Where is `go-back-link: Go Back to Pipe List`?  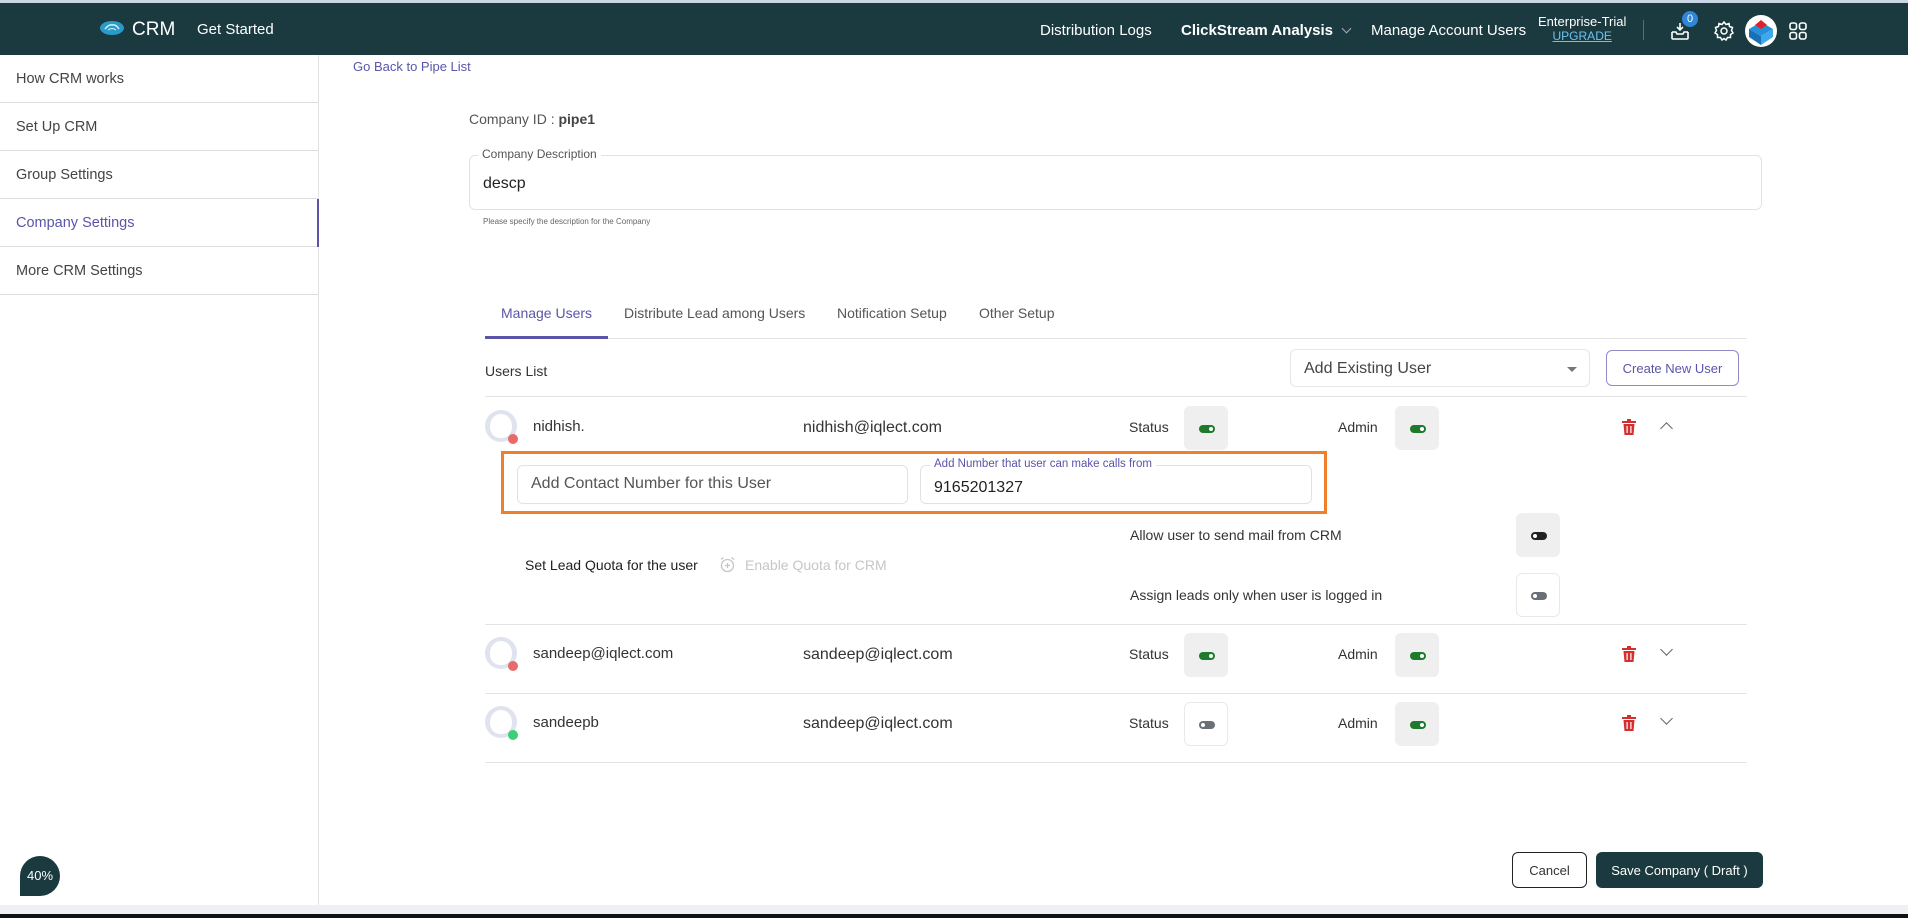
go-back-link: Go Back to Pipe List is located at coordinates (412, 66).